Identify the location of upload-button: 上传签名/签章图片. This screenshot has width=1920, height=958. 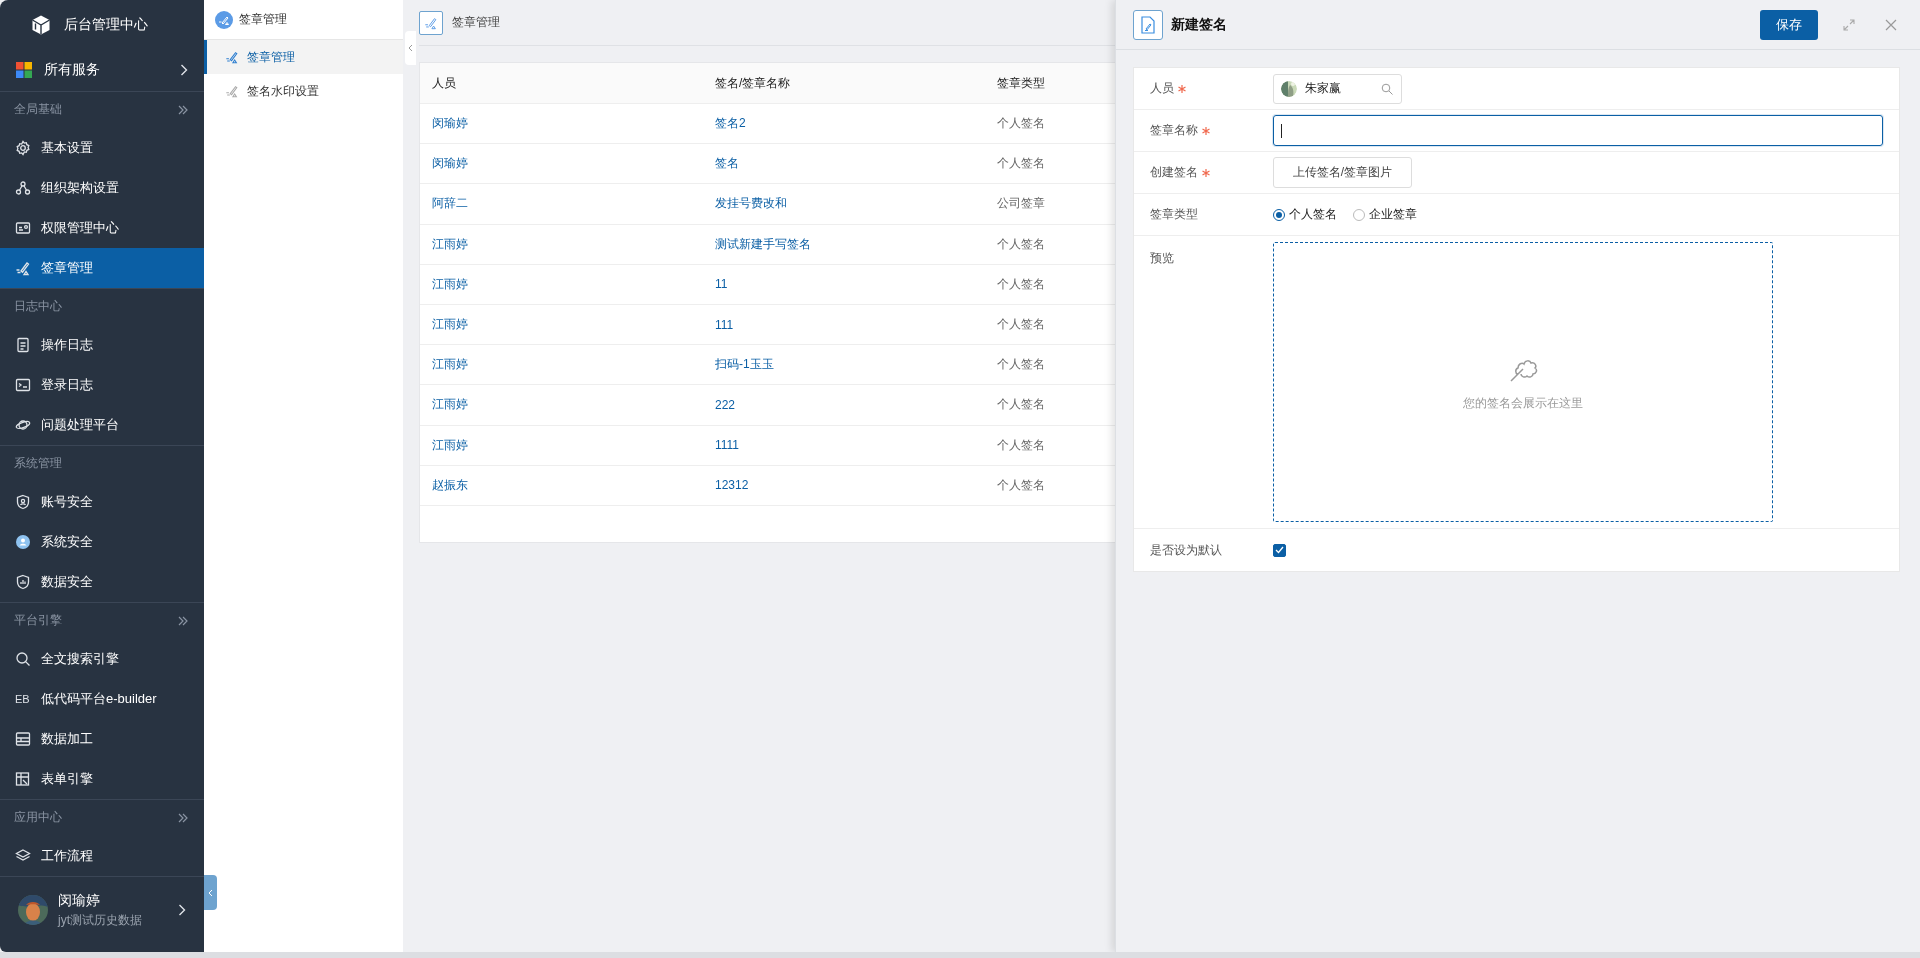
(1342, 172).